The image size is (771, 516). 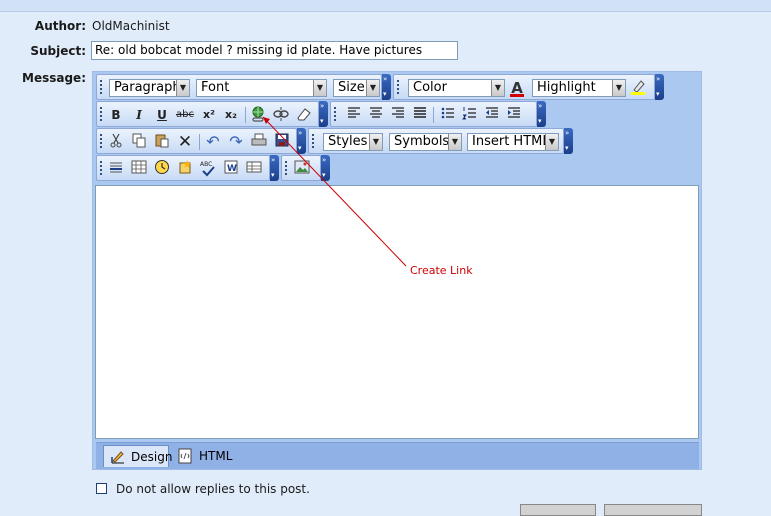 I want to click on no-replies-label: Do not allow replies to this post., so click(x=213, y=489).